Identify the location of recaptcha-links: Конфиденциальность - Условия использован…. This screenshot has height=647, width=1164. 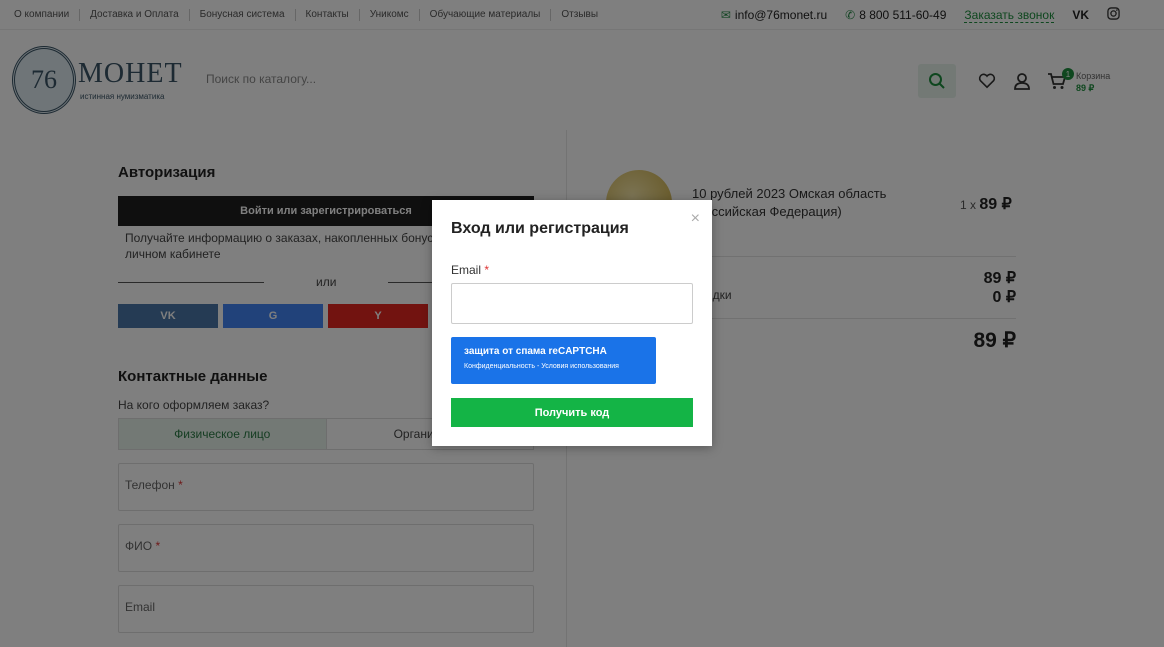
(560, 366).